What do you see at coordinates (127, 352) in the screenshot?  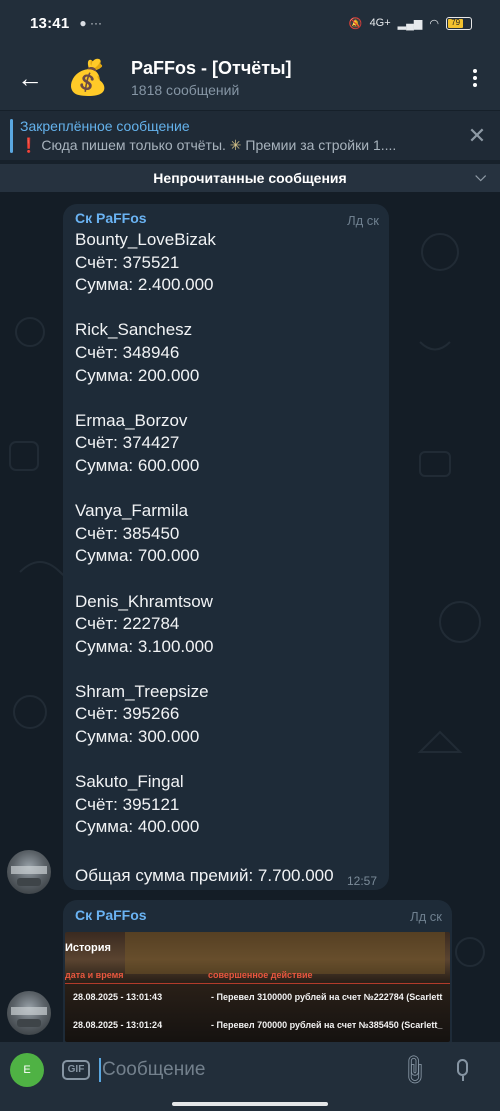 I see `entry-account: Счёт: 348946` at bounding box center [127, 352].